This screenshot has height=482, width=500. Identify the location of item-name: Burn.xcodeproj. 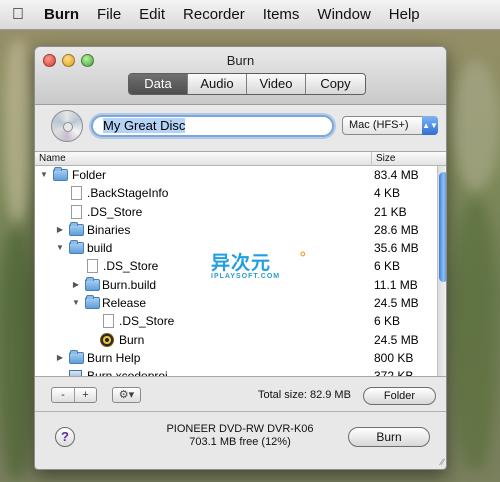
(127, 373).